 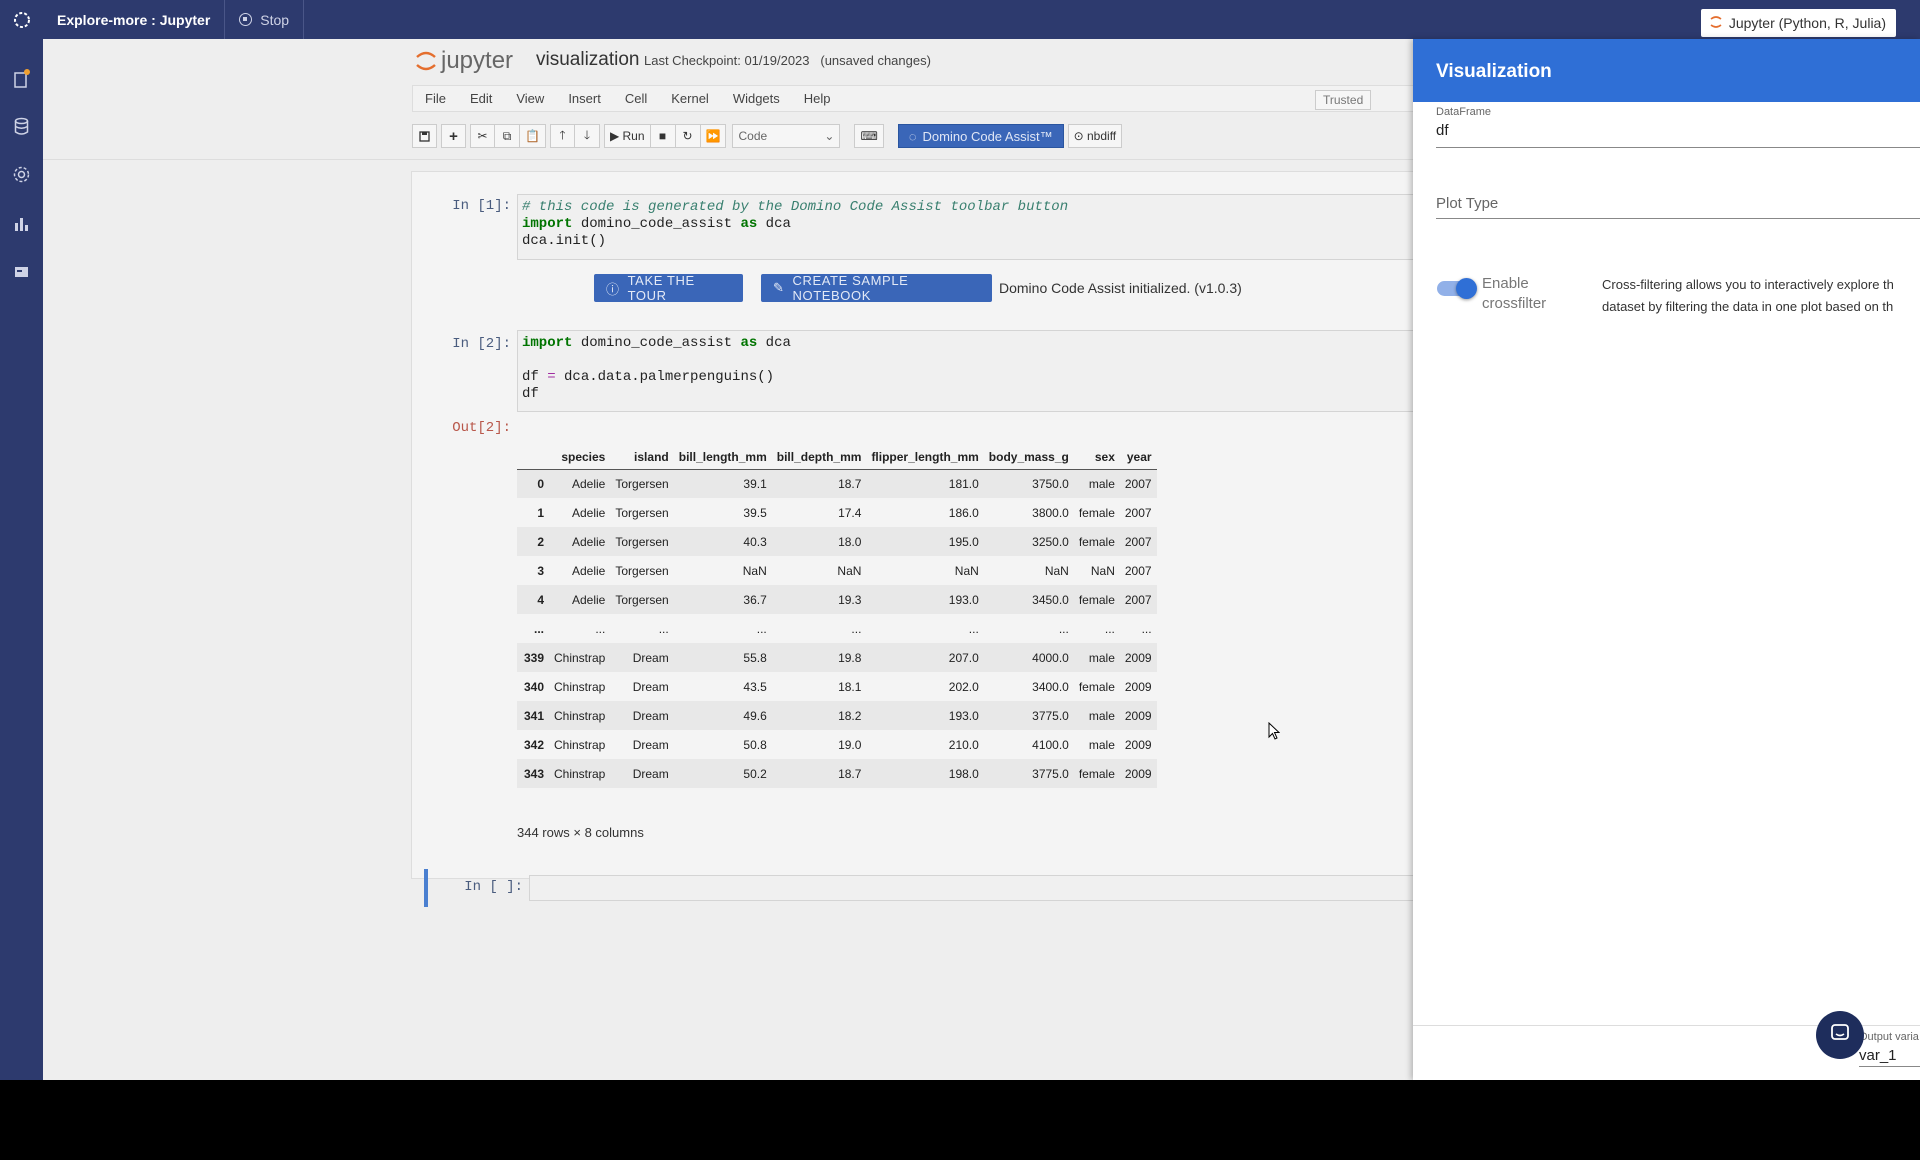 I want to click on menu-widgets: Widgets, so click(x=756, y=98).